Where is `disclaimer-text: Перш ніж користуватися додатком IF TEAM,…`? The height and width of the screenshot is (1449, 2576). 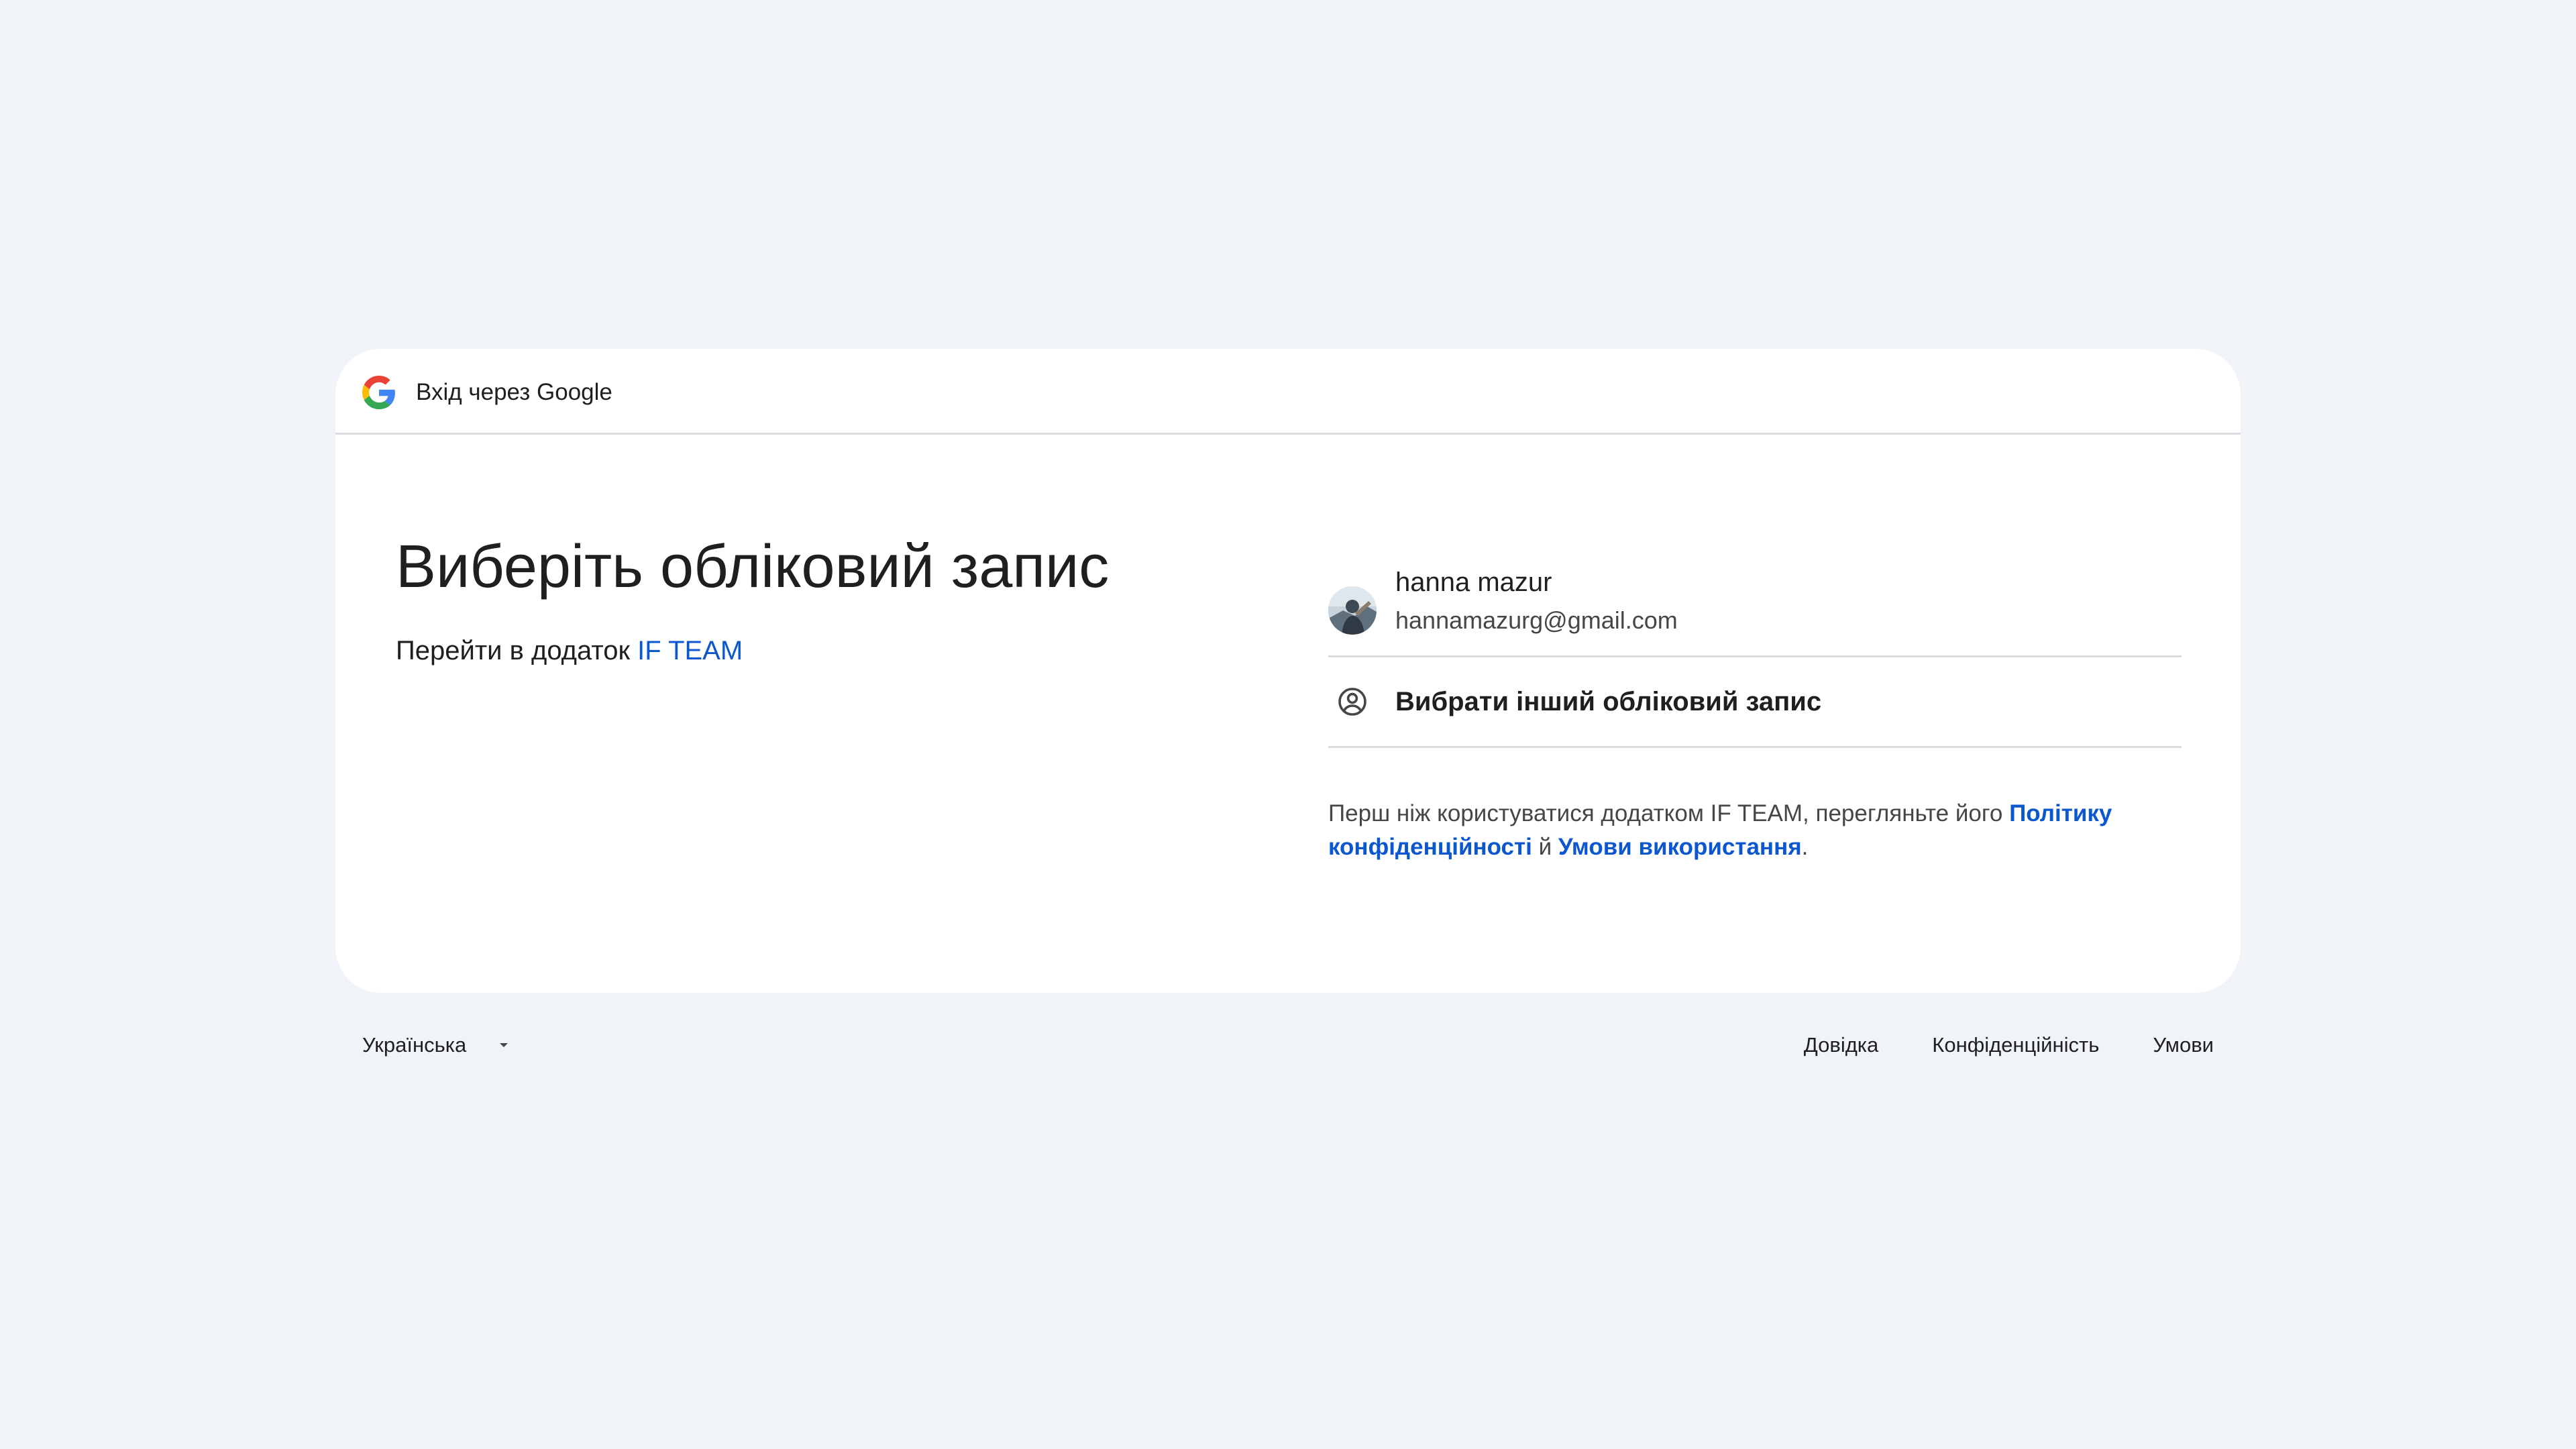 disclaimer-text: Перш ніж користуватися додатком IF TEAM,… is located at coordinates (1755, 830).